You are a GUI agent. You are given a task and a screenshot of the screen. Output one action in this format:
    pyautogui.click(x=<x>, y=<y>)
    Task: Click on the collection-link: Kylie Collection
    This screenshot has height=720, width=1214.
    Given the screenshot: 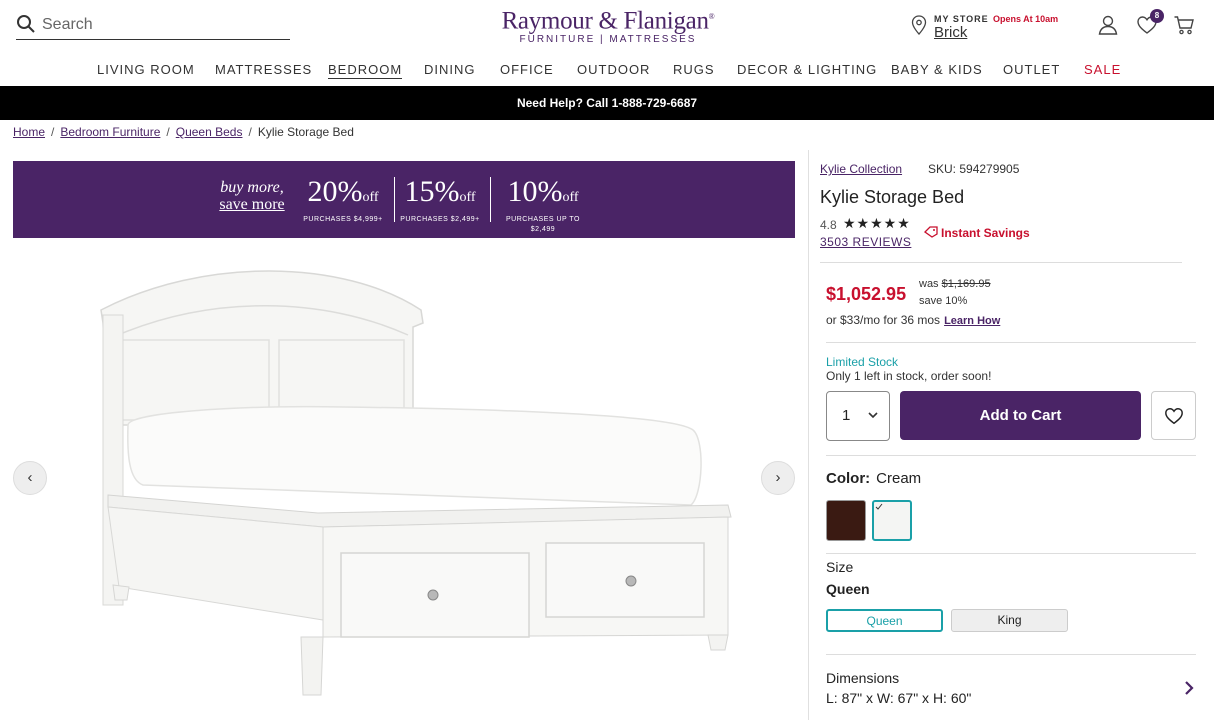 What is the action you would take?
    pyautogui.click(x=861, y=169)
    